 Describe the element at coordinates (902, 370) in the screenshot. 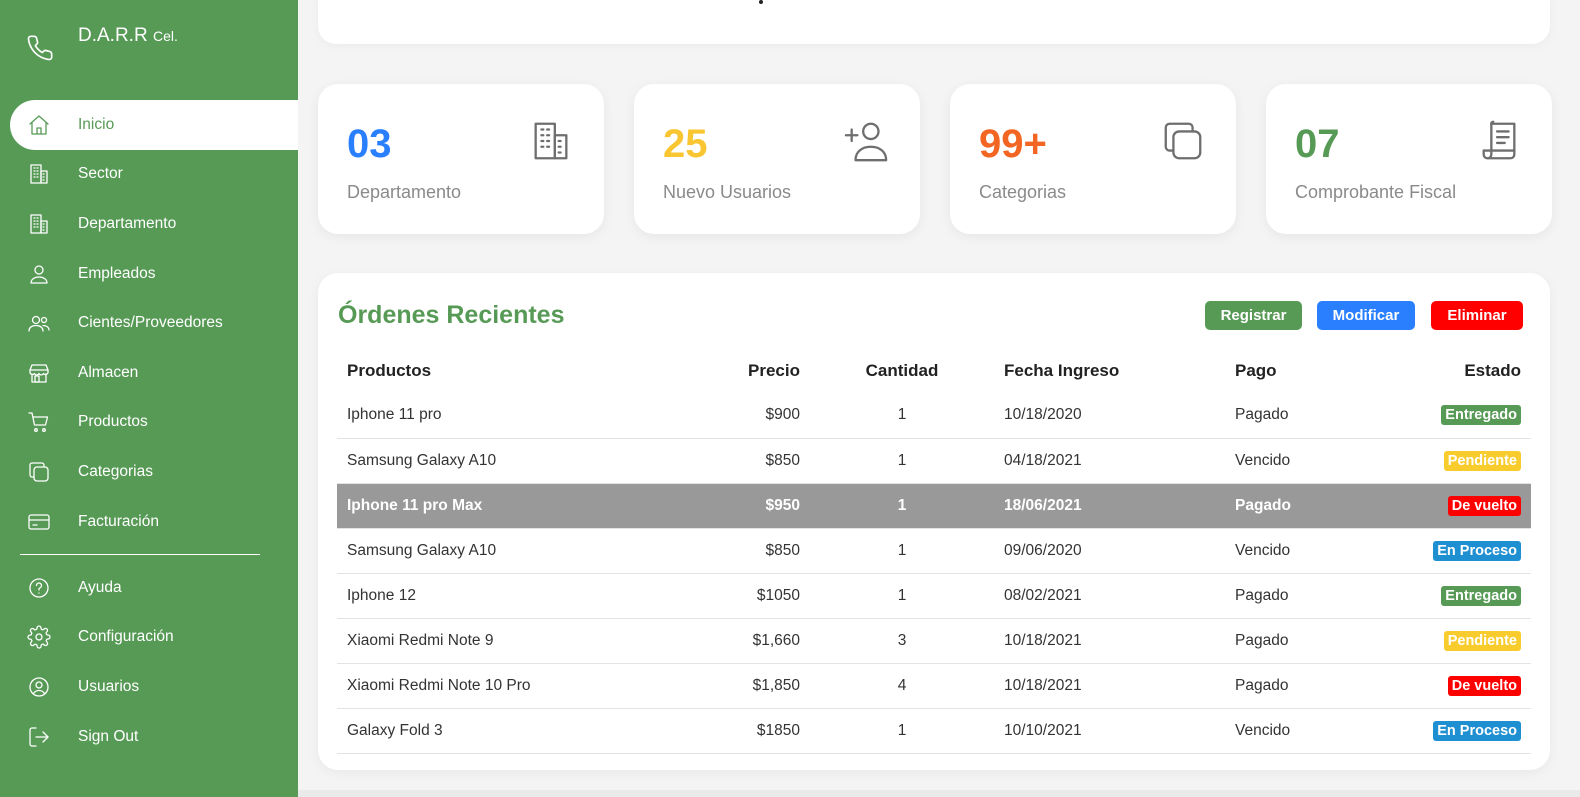

I see `column-header: Cantidad` at that location.